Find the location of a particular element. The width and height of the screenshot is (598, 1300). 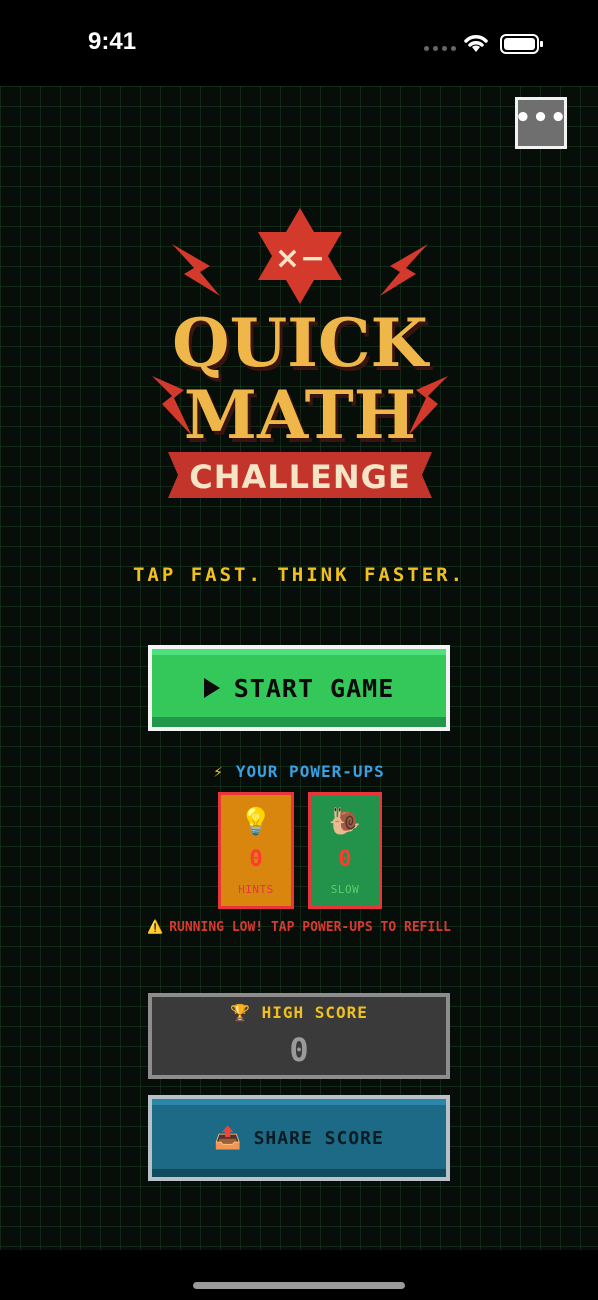

status-bar: 9:41 is located at coordinates (299, 43).